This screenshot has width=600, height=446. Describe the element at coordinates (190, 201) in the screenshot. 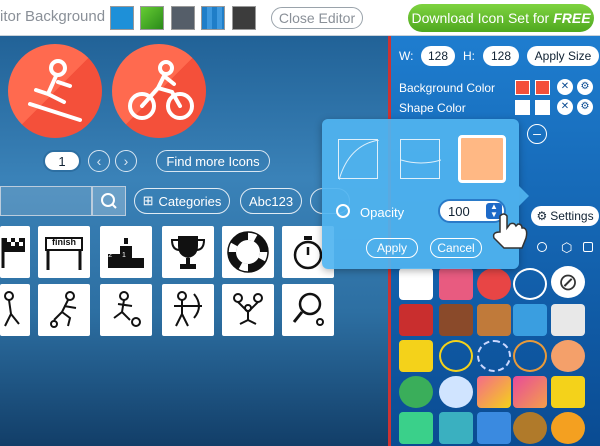

I see `categories-label: Categories` at that location.